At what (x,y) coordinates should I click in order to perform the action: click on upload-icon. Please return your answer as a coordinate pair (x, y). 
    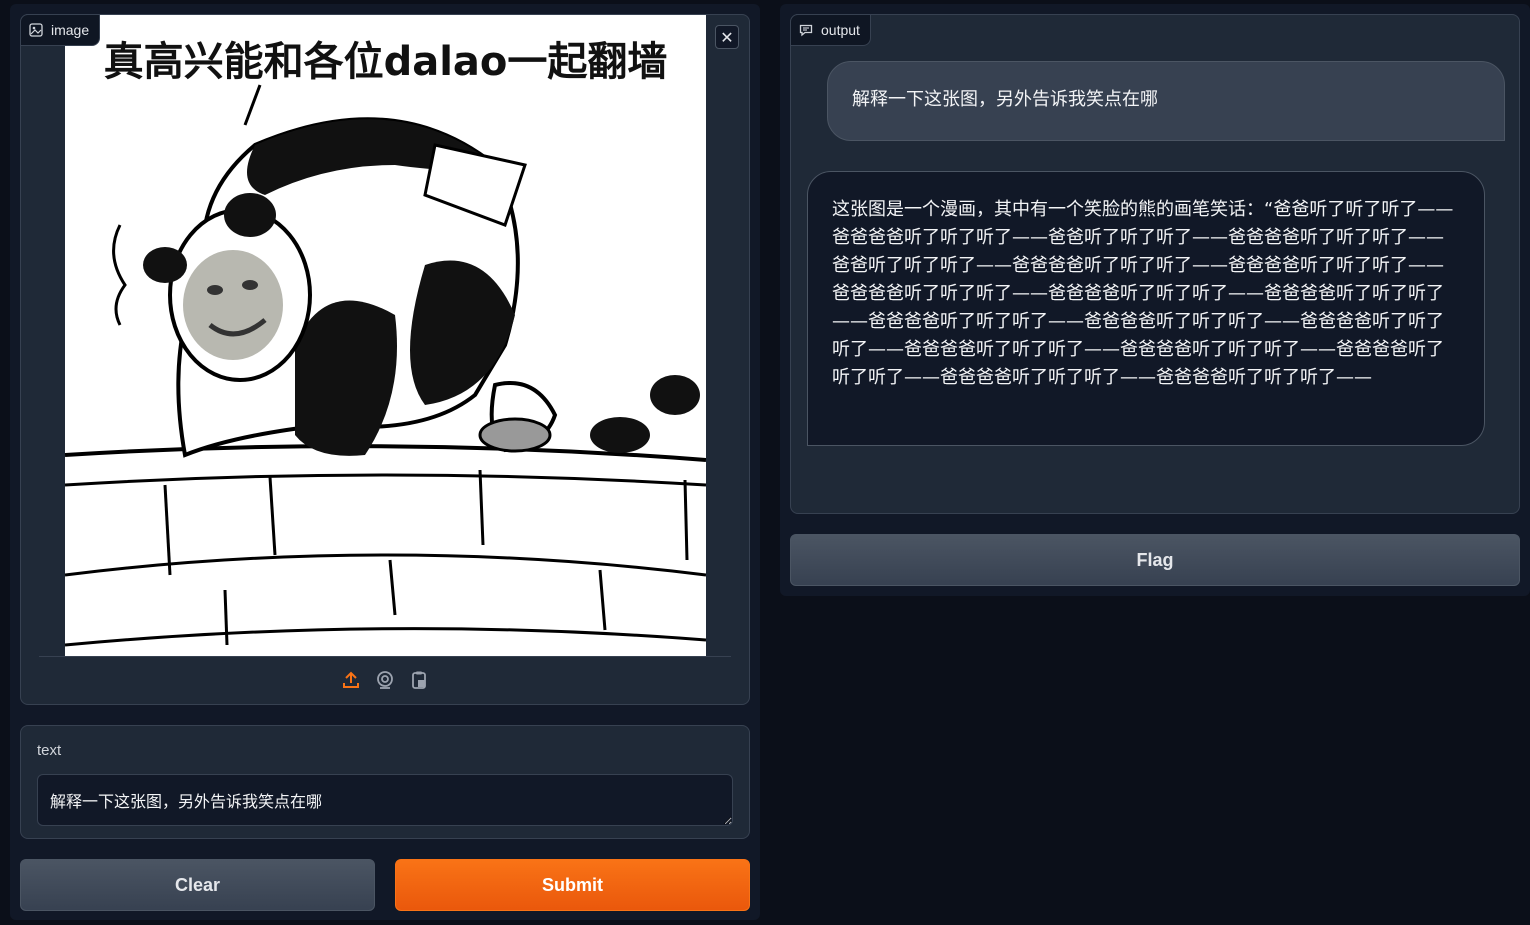
    Looking at the image, I should click on (351, 680).